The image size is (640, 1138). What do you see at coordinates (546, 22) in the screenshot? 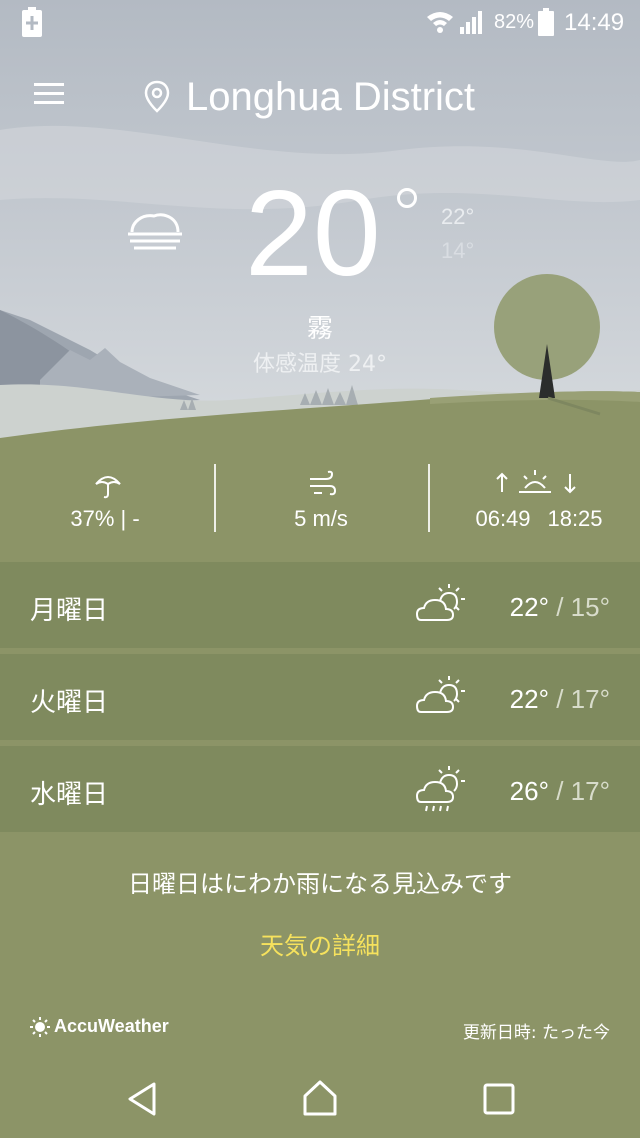
I see `battery-icon` at bounding box center [546, 22].